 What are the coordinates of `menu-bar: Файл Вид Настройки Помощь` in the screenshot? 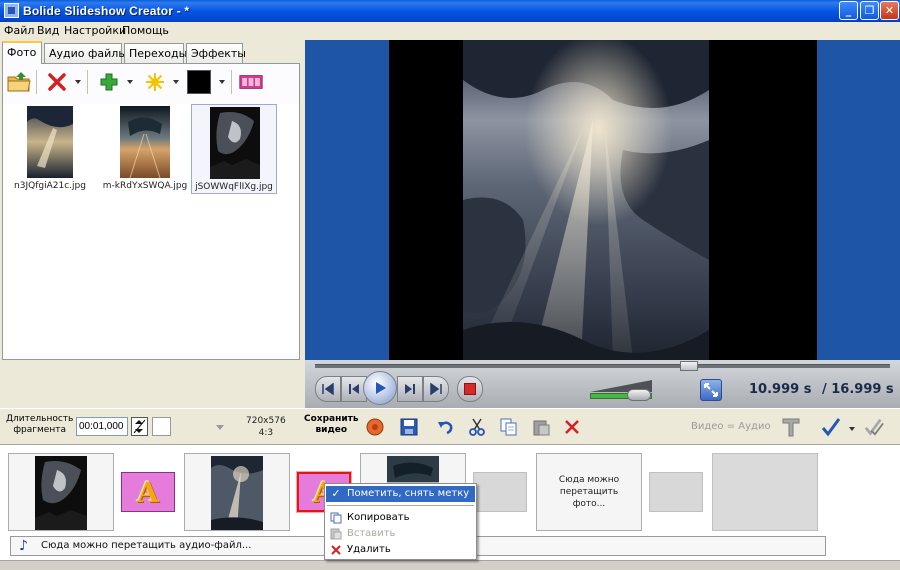 It's located at (450, 30).